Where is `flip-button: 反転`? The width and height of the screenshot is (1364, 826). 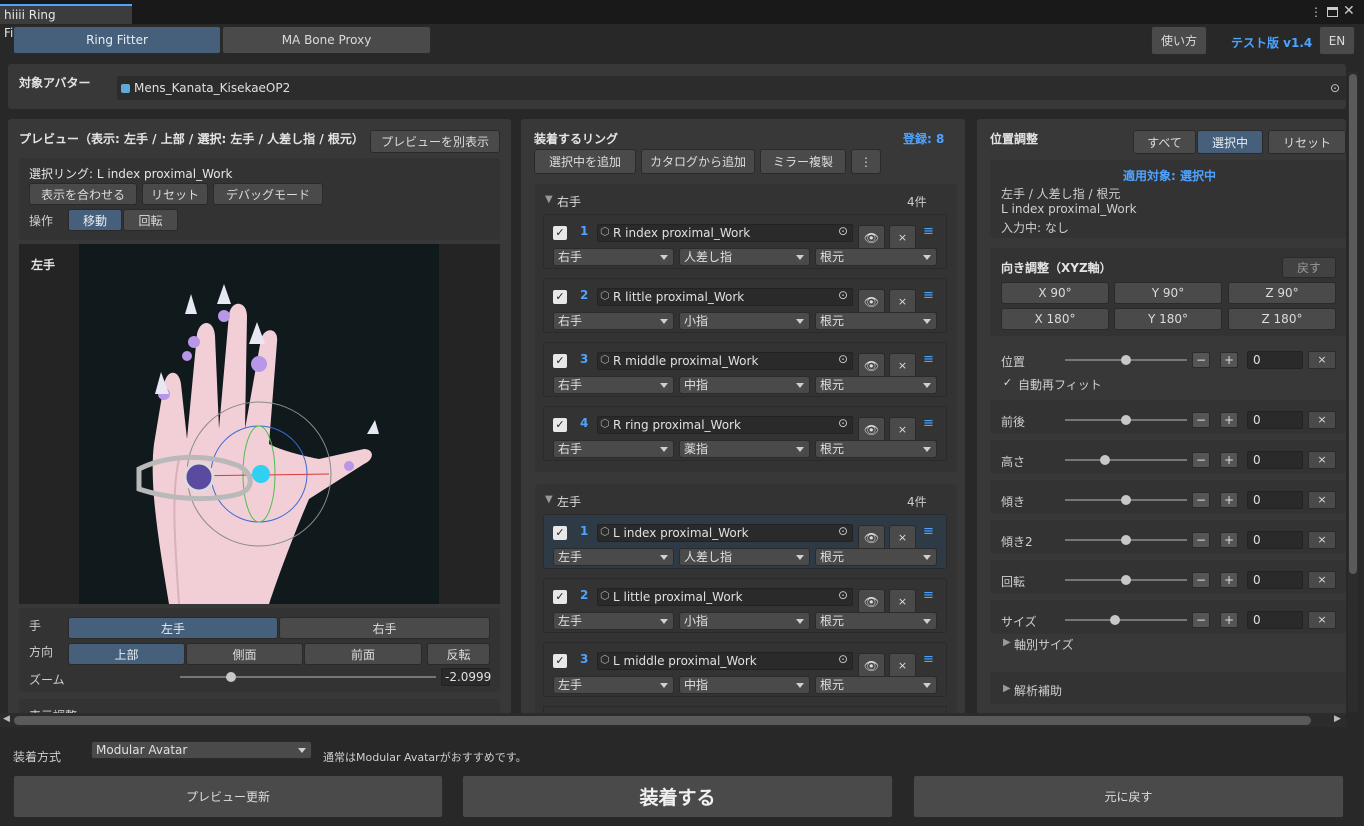 flip-button: 反転 is located at coordinates (458, 654).